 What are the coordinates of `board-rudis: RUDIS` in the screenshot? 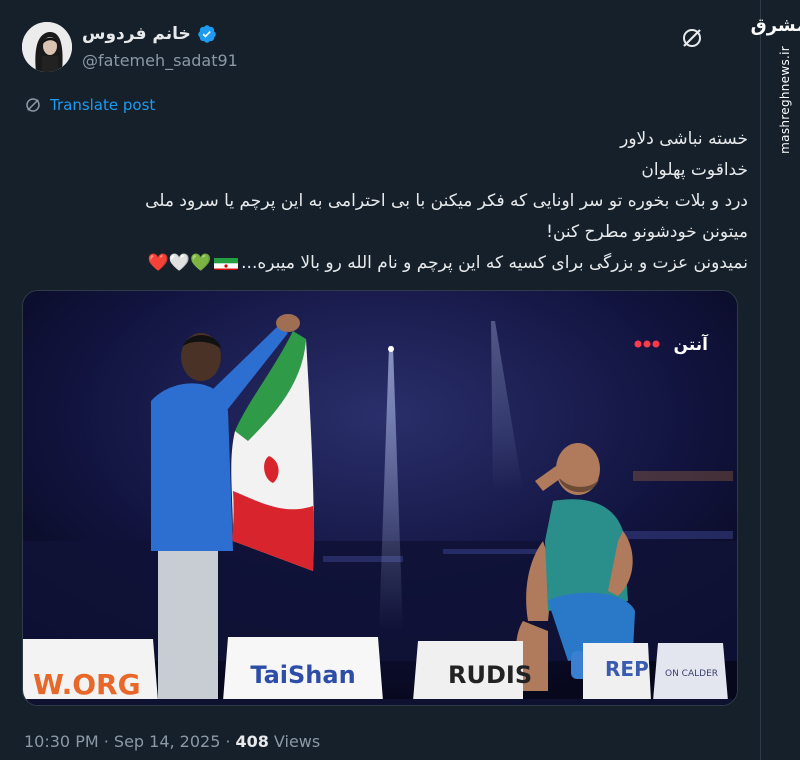 It's located at (490, 675).